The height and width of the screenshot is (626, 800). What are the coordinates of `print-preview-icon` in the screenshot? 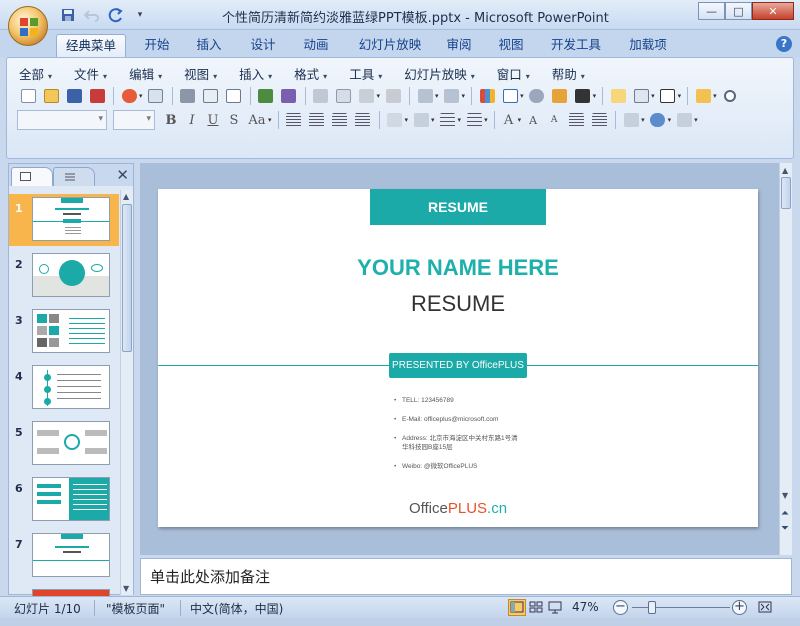 It's located at (211, 96).